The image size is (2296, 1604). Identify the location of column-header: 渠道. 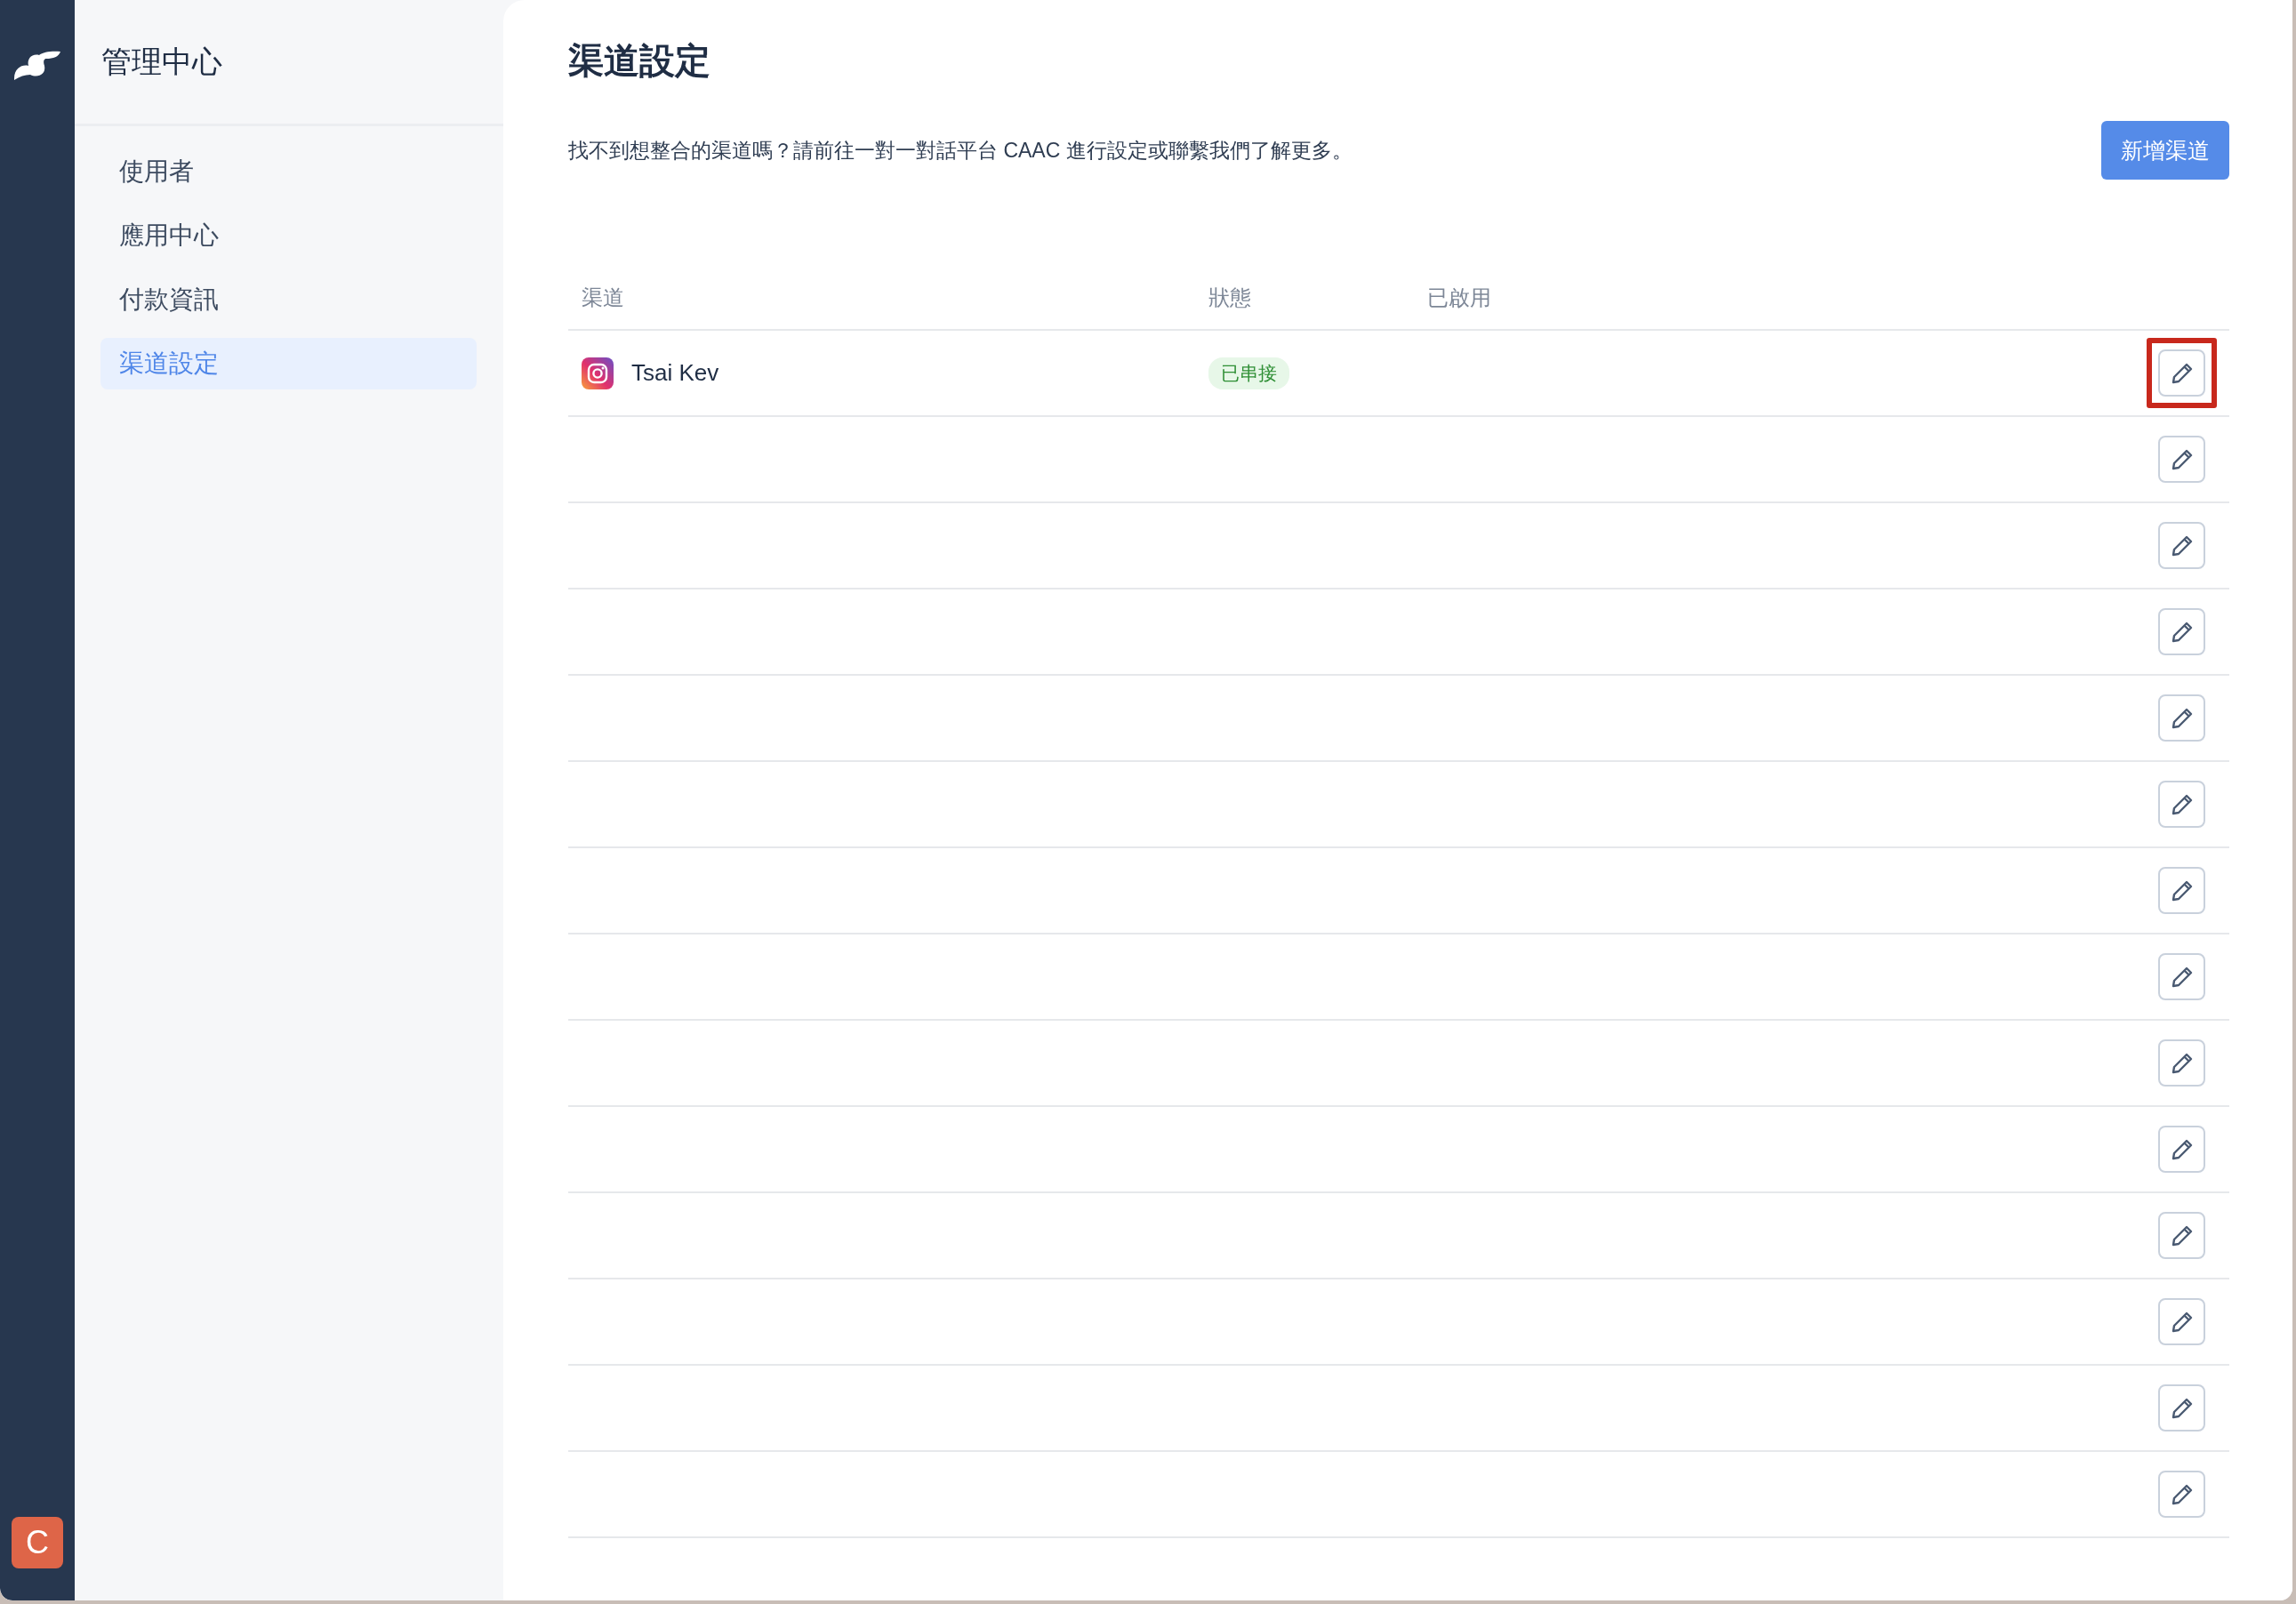
(603, 298).